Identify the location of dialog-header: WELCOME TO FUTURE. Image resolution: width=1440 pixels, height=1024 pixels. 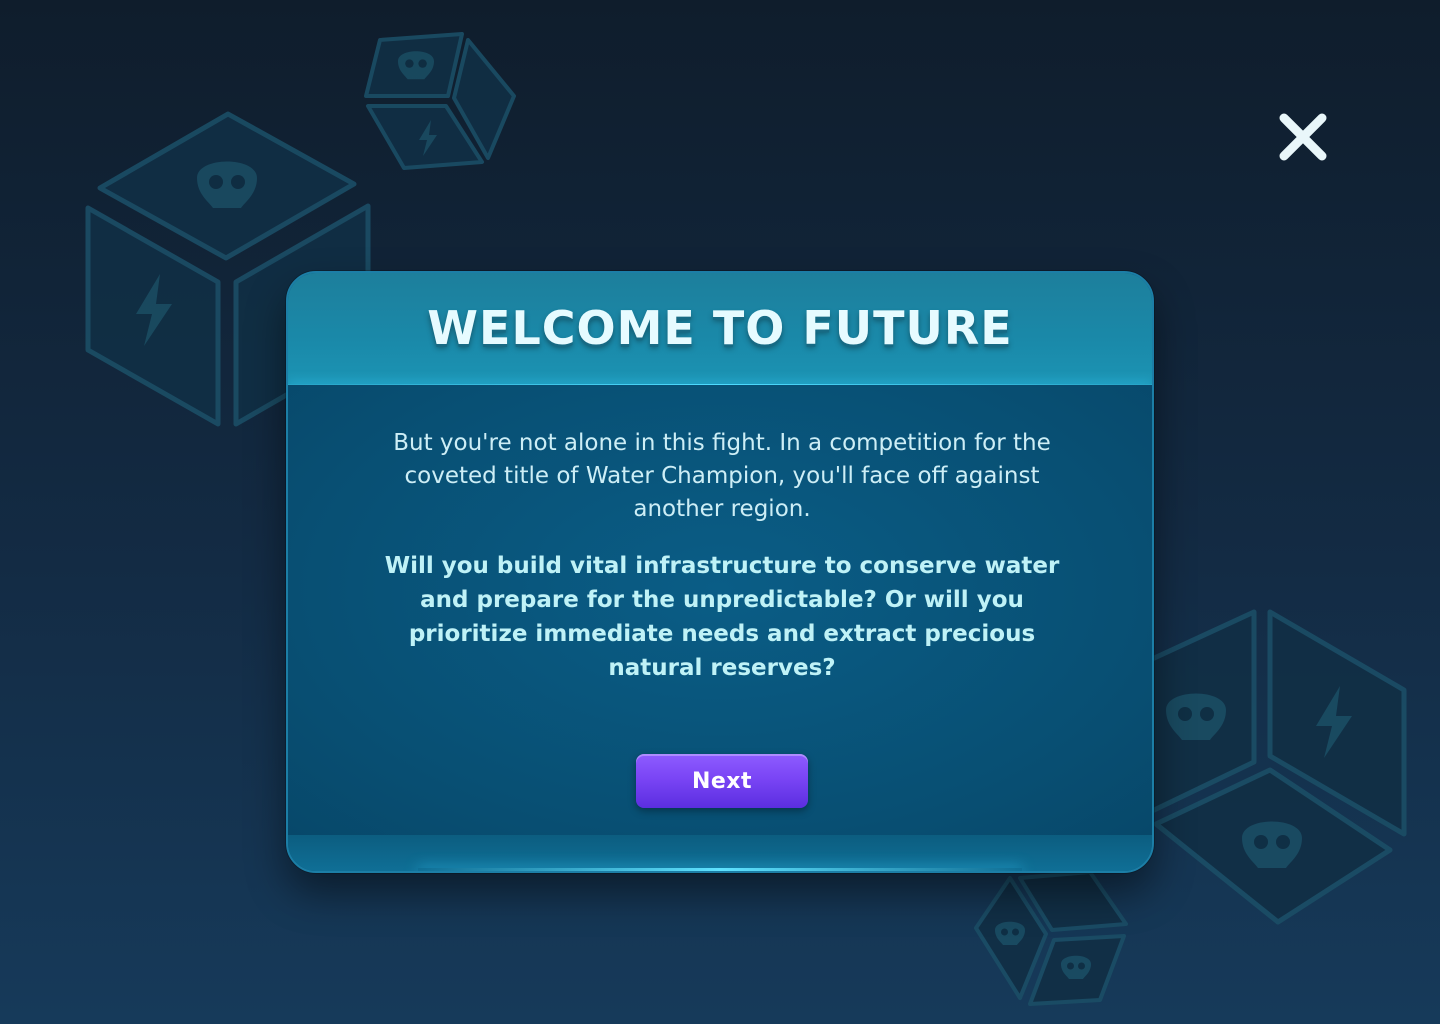
(720, 330).